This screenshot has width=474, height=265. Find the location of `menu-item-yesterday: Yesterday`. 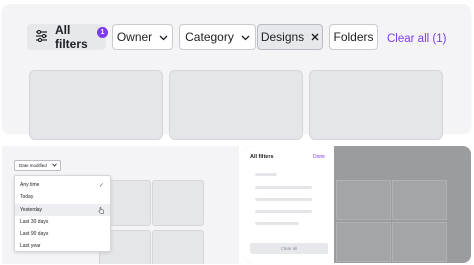

menu-item-yesterday: Yesterday is located at coordinates (62, 210).